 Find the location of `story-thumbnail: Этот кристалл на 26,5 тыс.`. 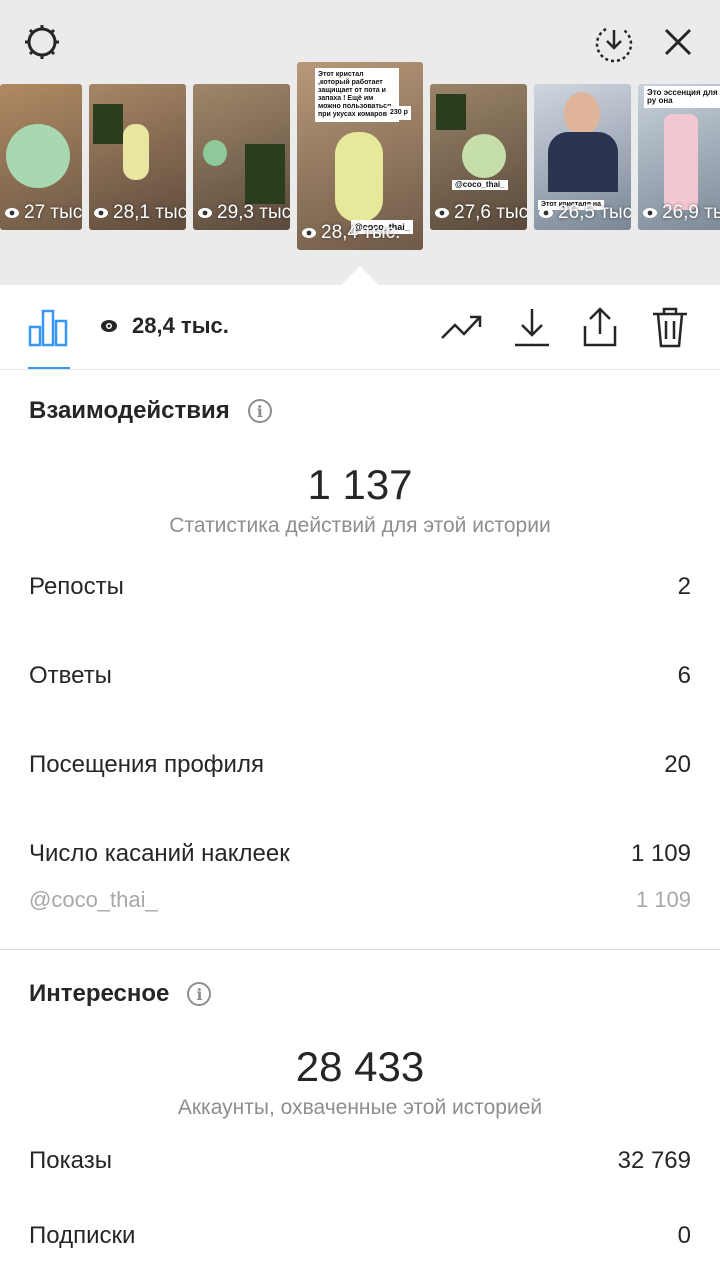

story-thumbnail: Этот кристалл на 26,5 тыс. is located at coordinates (582, 157).